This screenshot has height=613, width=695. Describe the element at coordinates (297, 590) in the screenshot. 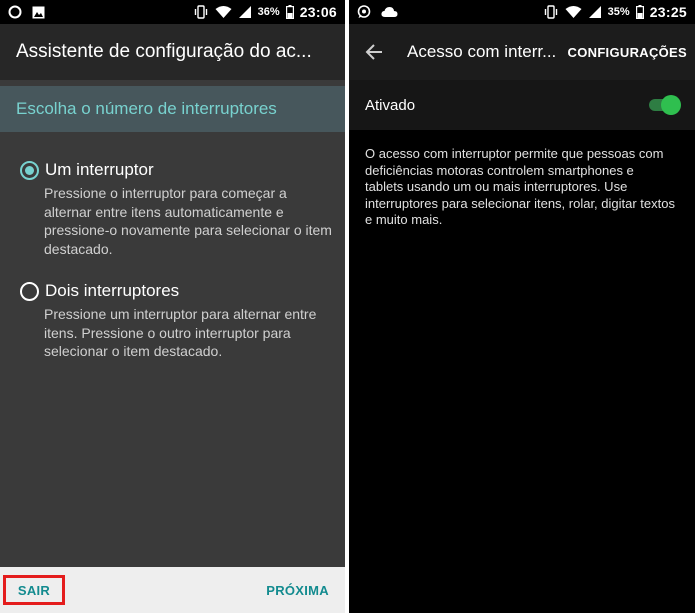

I see `next-button: PRÓXIMA` at that location.